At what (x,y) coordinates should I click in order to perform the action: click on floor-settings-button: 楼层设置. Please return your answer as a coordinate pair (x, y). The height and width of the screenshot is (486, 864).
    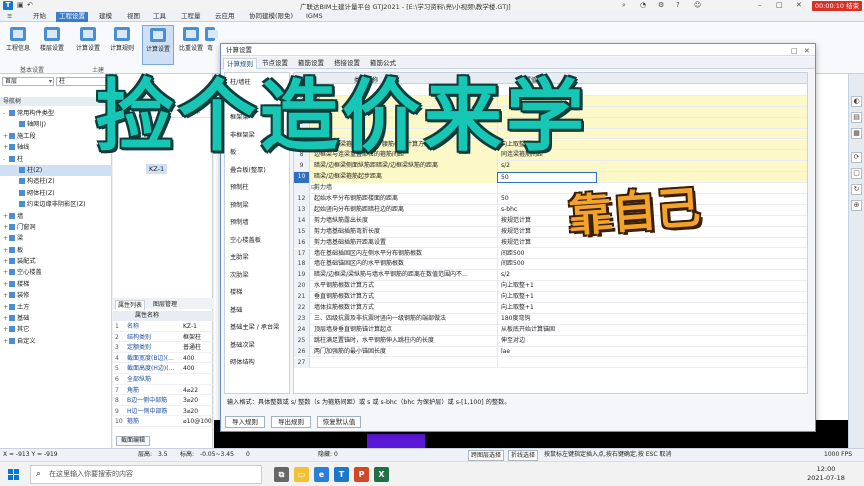
    Looking at the image, I should click on (52, 45).